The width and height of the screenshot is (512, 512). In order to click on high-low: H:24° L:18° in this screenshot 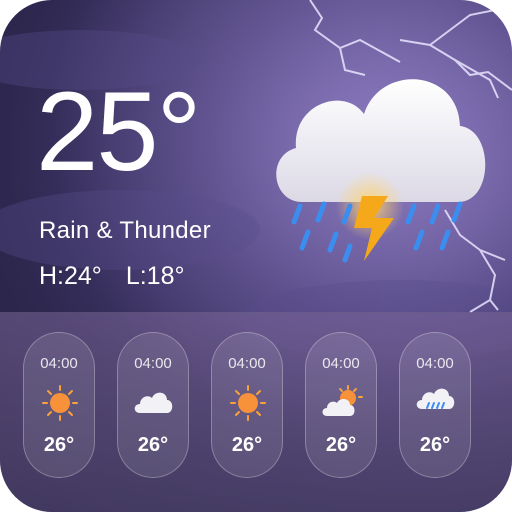, I will do `click(111, 276)`.